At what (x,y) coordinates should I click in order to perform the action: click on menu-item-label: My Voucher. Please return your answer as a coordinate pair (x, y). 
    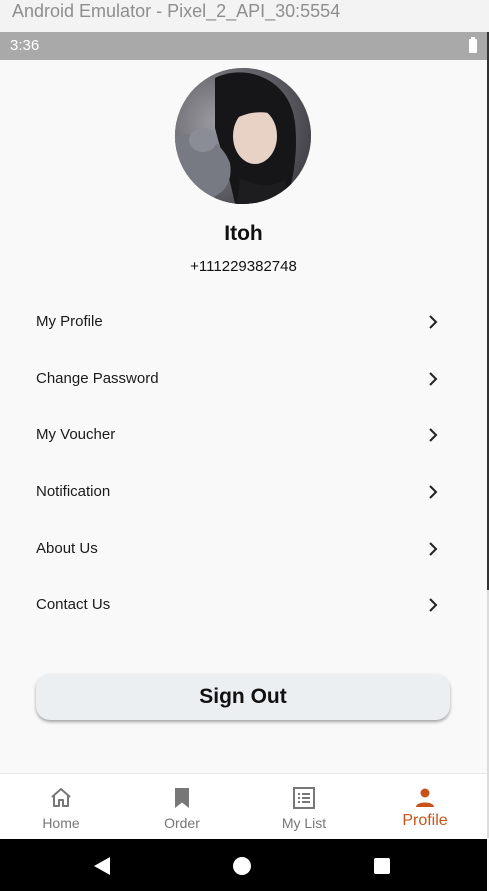
    Looking at the image, I should click on (76, 434).